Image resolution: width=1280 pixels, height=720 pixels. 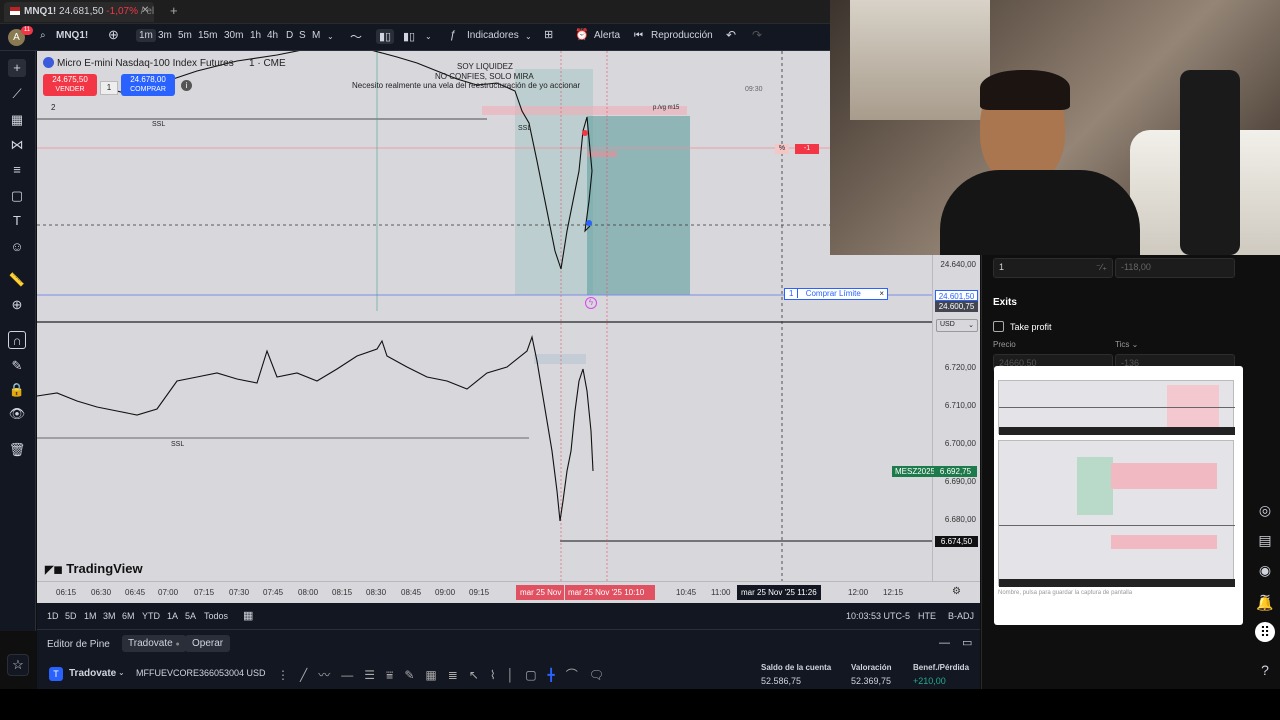 I want to click on take-profit-label: Take profit, so click(x=1031, y=327).